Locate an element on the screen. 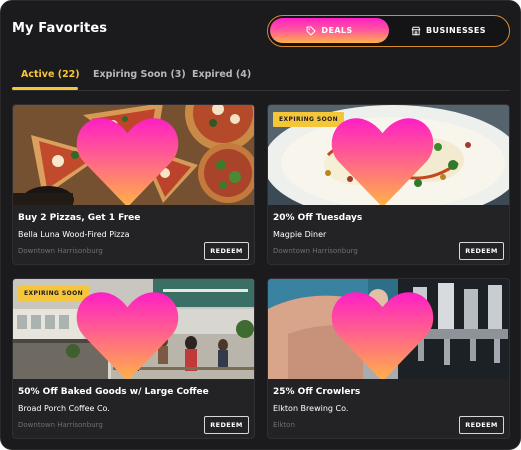 The height and width of the screenshot is (450, 521). deal-title: Buy 2 Pizzas, Get 1 Free is located at coordinates (79, 218).